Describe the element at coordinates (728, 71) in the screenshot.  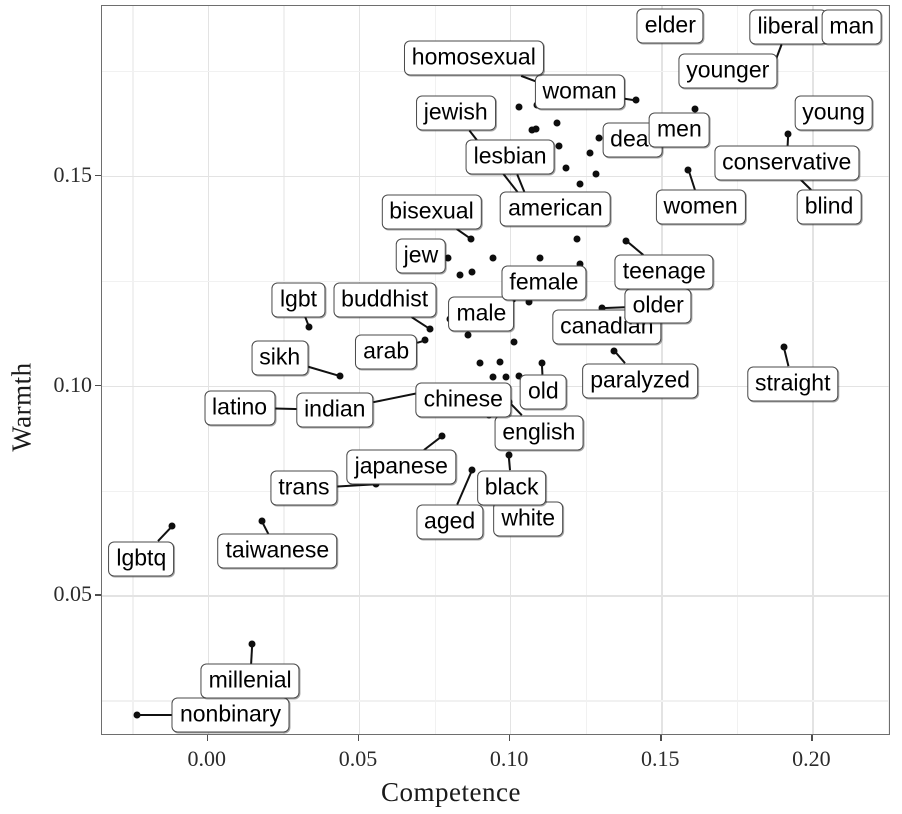
I see `point-label: younger` at that location.